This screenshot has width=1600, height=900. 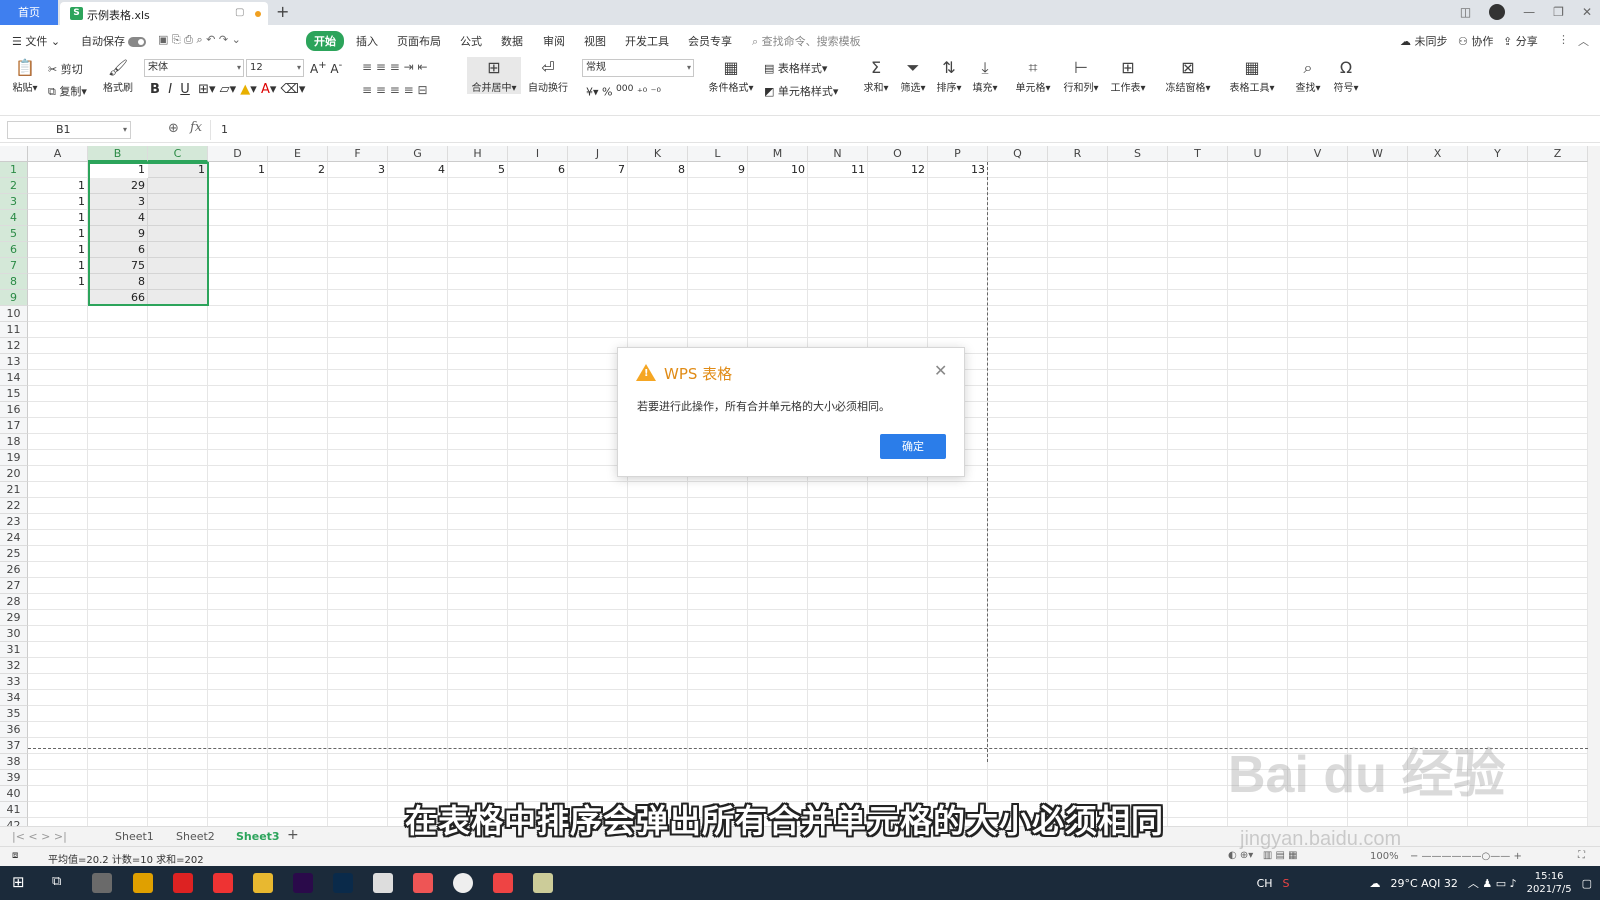 What do you see at coordinates (14, 794) in the screenshot?
I see `row-header-40: 40` at bounding box center [14, 794].